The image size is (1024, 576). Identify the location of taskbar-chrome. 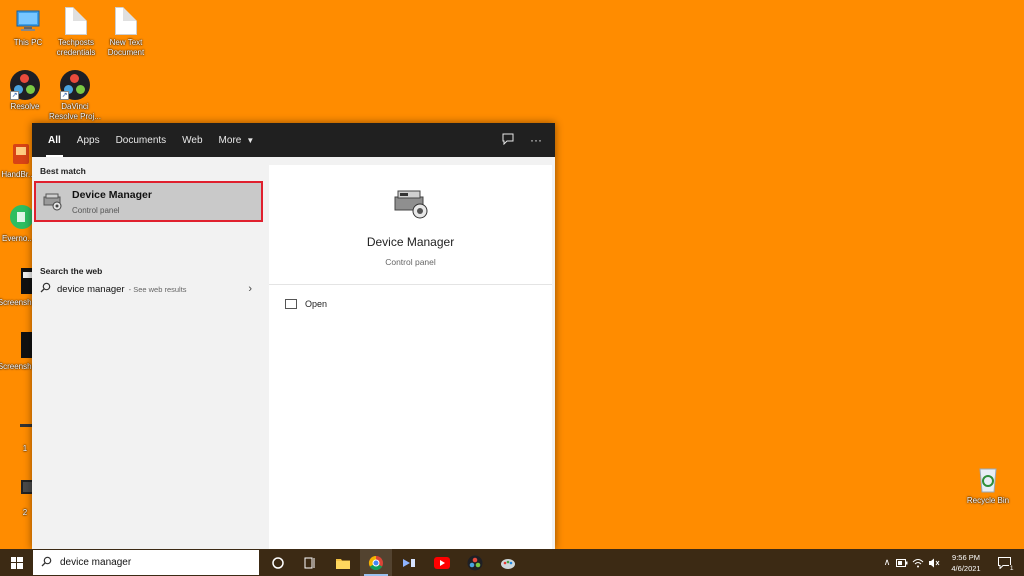
(376, 562).